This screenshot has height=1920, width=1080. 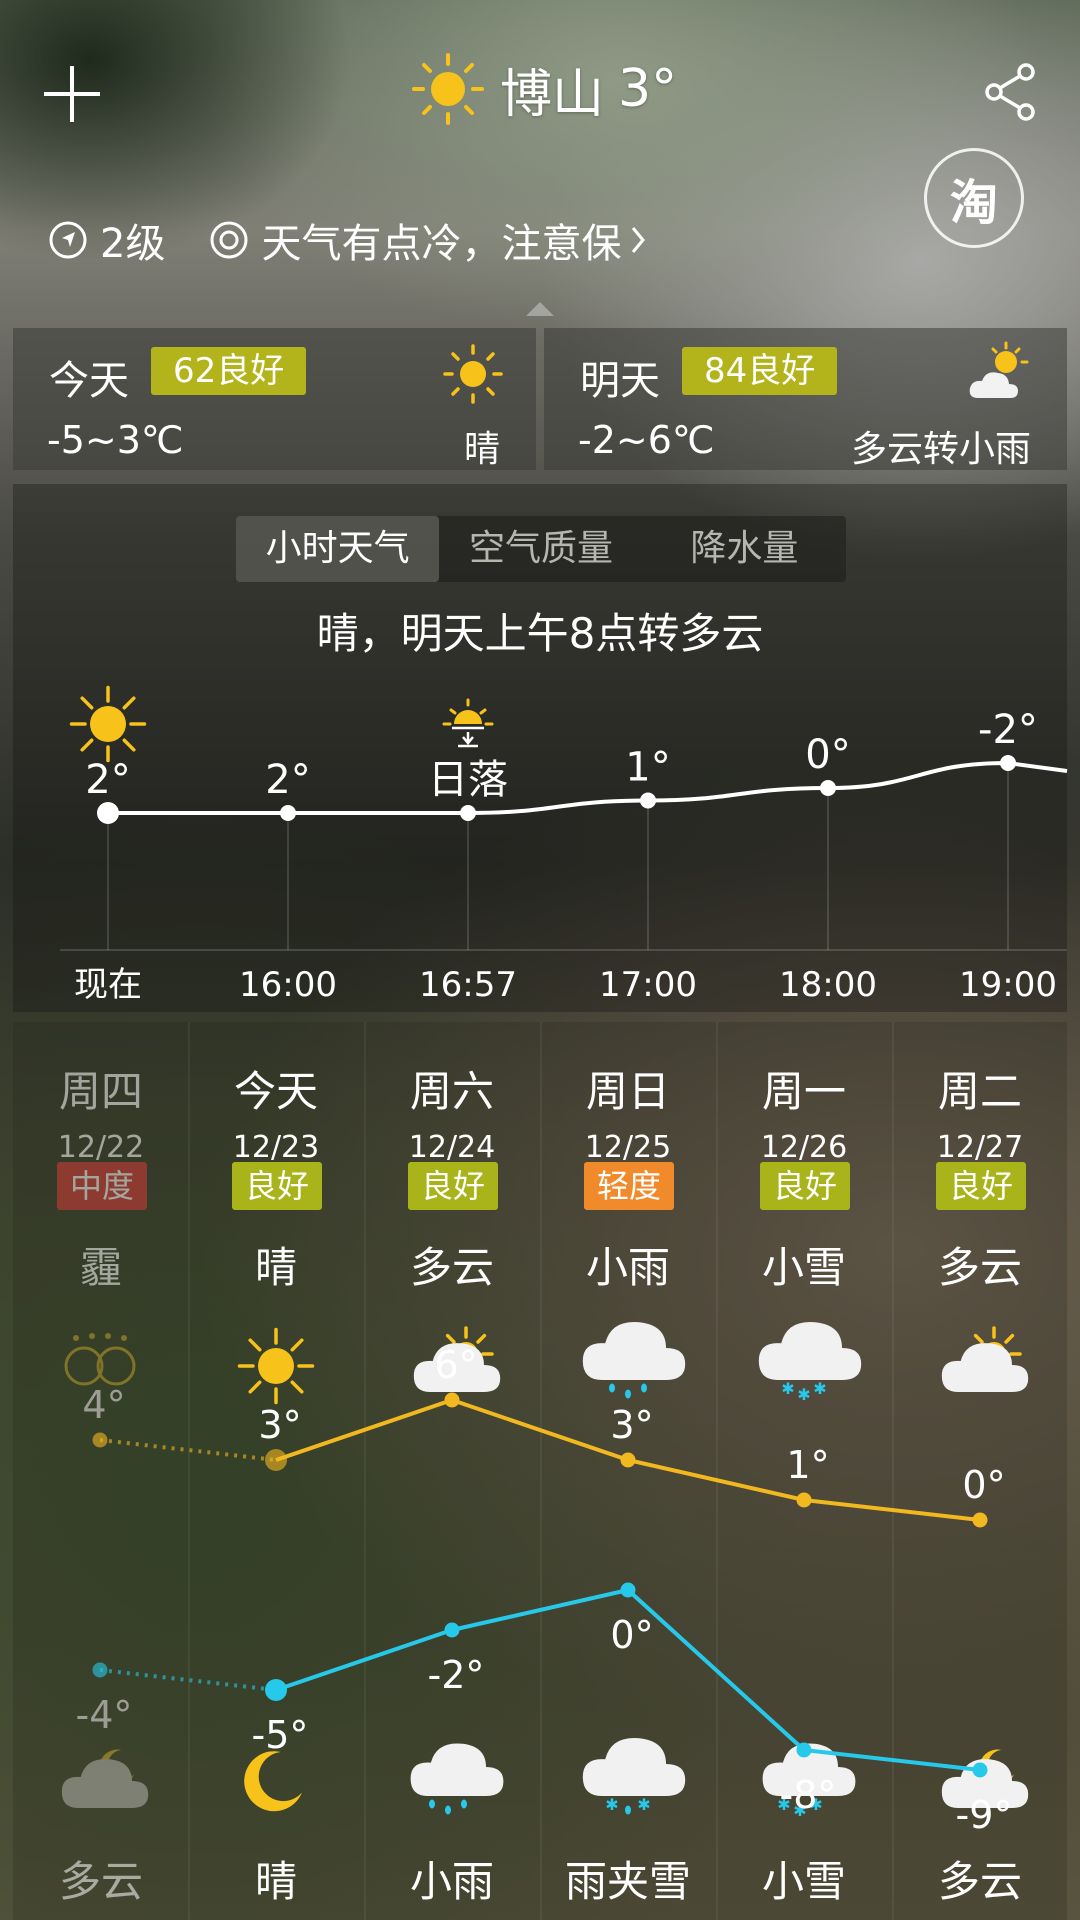 What do you see at coordinates (828, 985) in the screenshot?
I see `hourly-time-label: 18:00` at bounding box center [828, 985].